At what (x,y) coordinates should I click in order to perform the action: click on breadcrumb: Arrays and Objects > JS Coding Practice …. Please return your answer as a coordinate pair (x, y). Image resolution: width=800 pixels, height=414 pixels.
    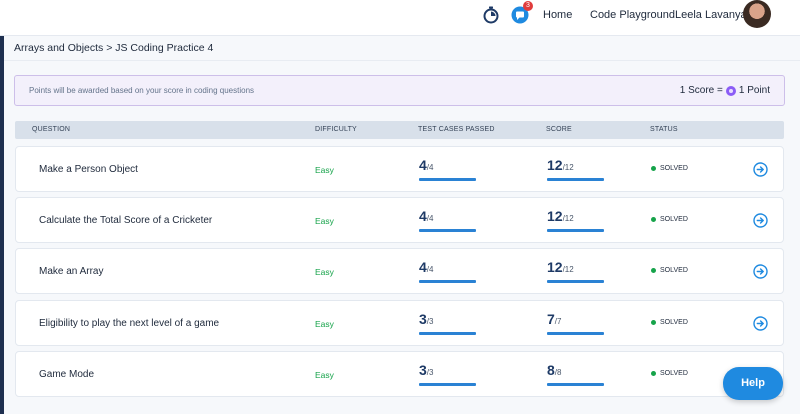
    Looking at the image, I should click on (113, 48).